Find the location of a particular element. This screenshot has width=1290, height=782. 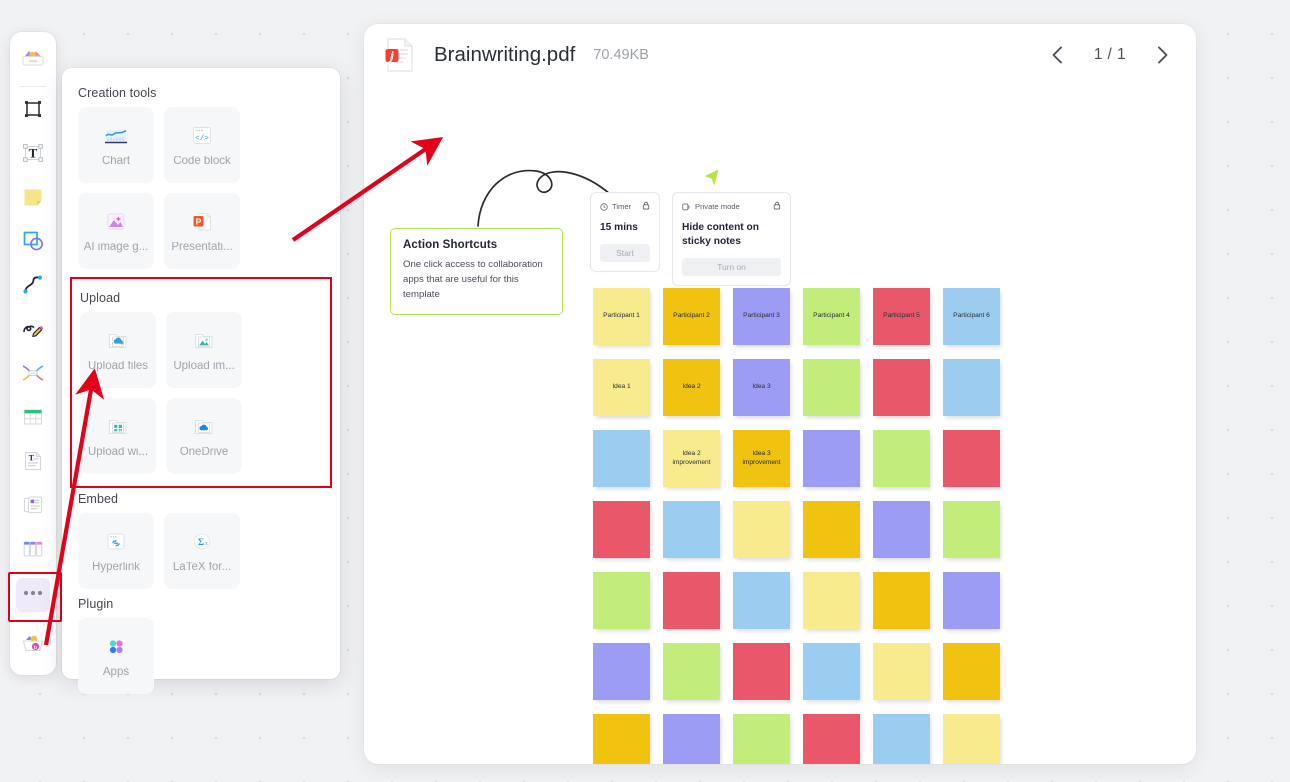

templates-icon is located at coordinates (33, 61).